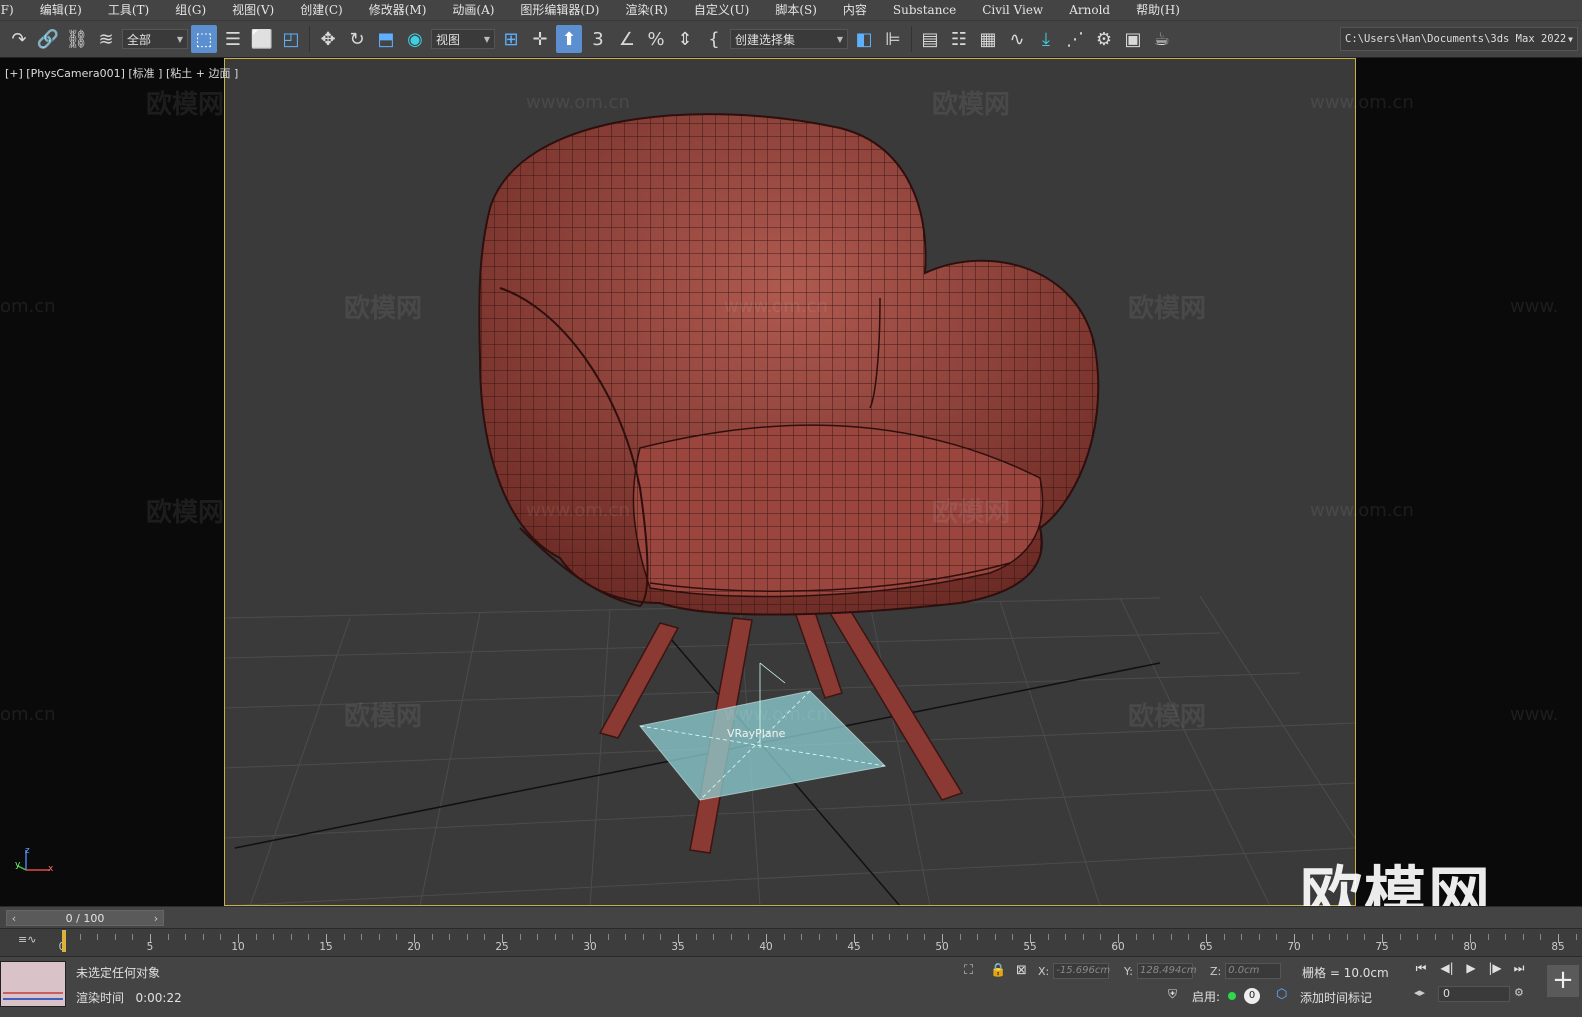 This screenshot has height=1017, width=1582. Describe the element at coordinates (106, 39) in the screenshot. I see `bind-spacewarp-icon: ≋` at that location.